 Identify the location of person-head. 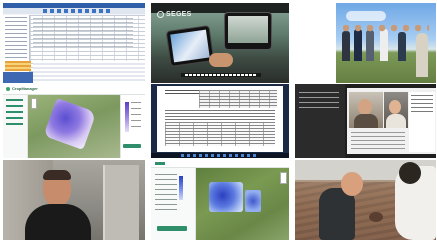
(352, 184).